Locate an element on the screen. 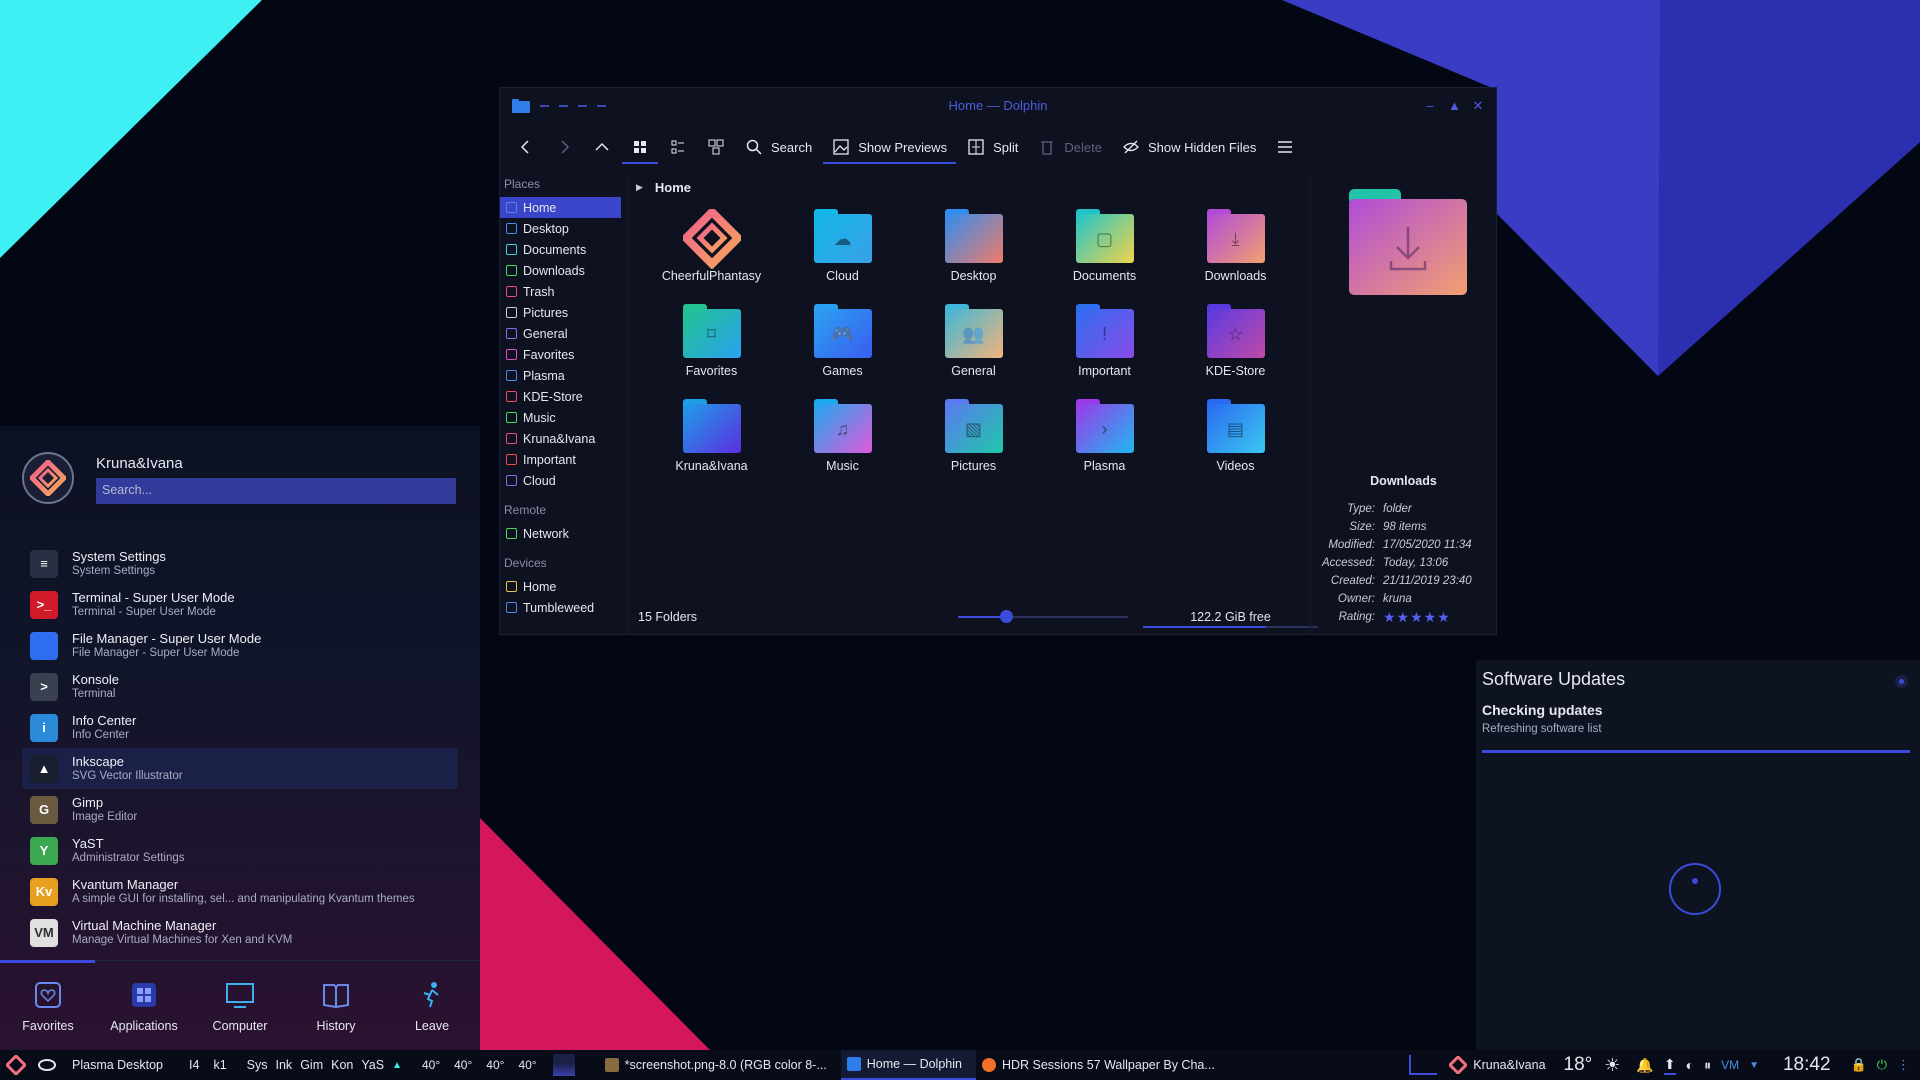 This screenshot has height=1080, width=1920. place-item: Tumbleweed is located at coordinates (563, 607).